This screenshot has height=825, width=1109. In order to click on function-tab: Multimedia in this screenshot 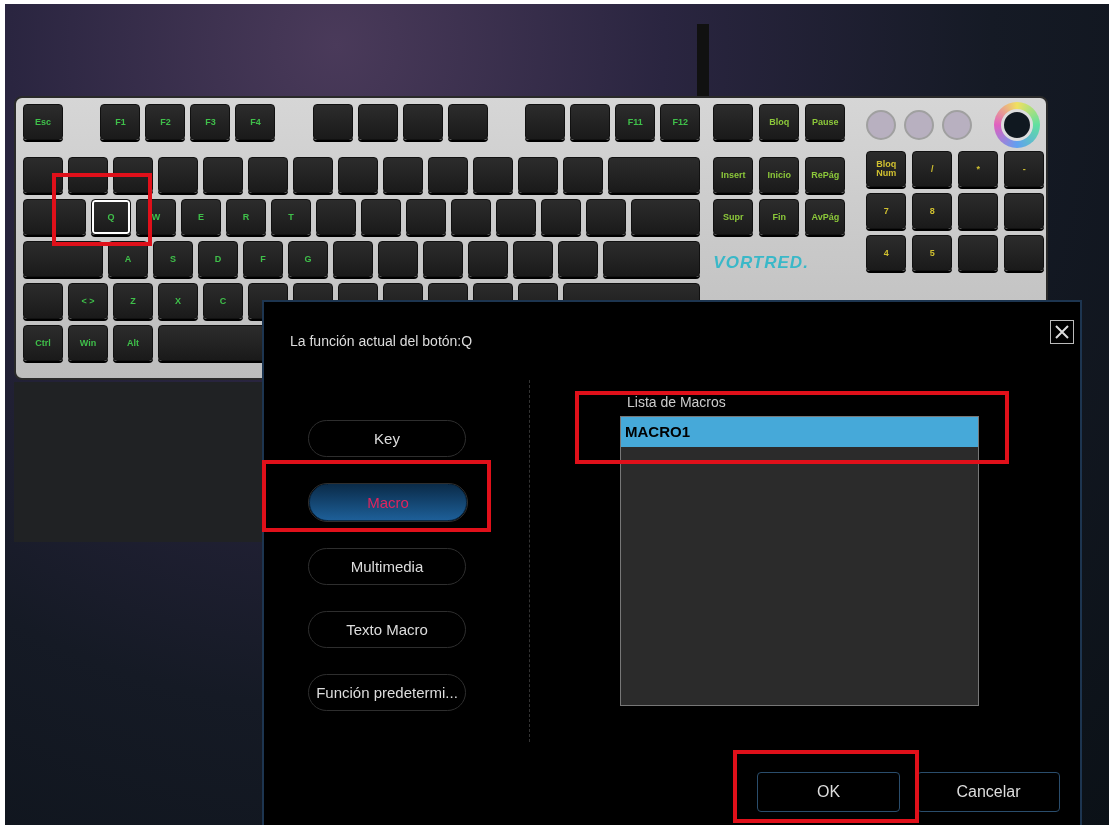, I will do `click(387, 566)`.